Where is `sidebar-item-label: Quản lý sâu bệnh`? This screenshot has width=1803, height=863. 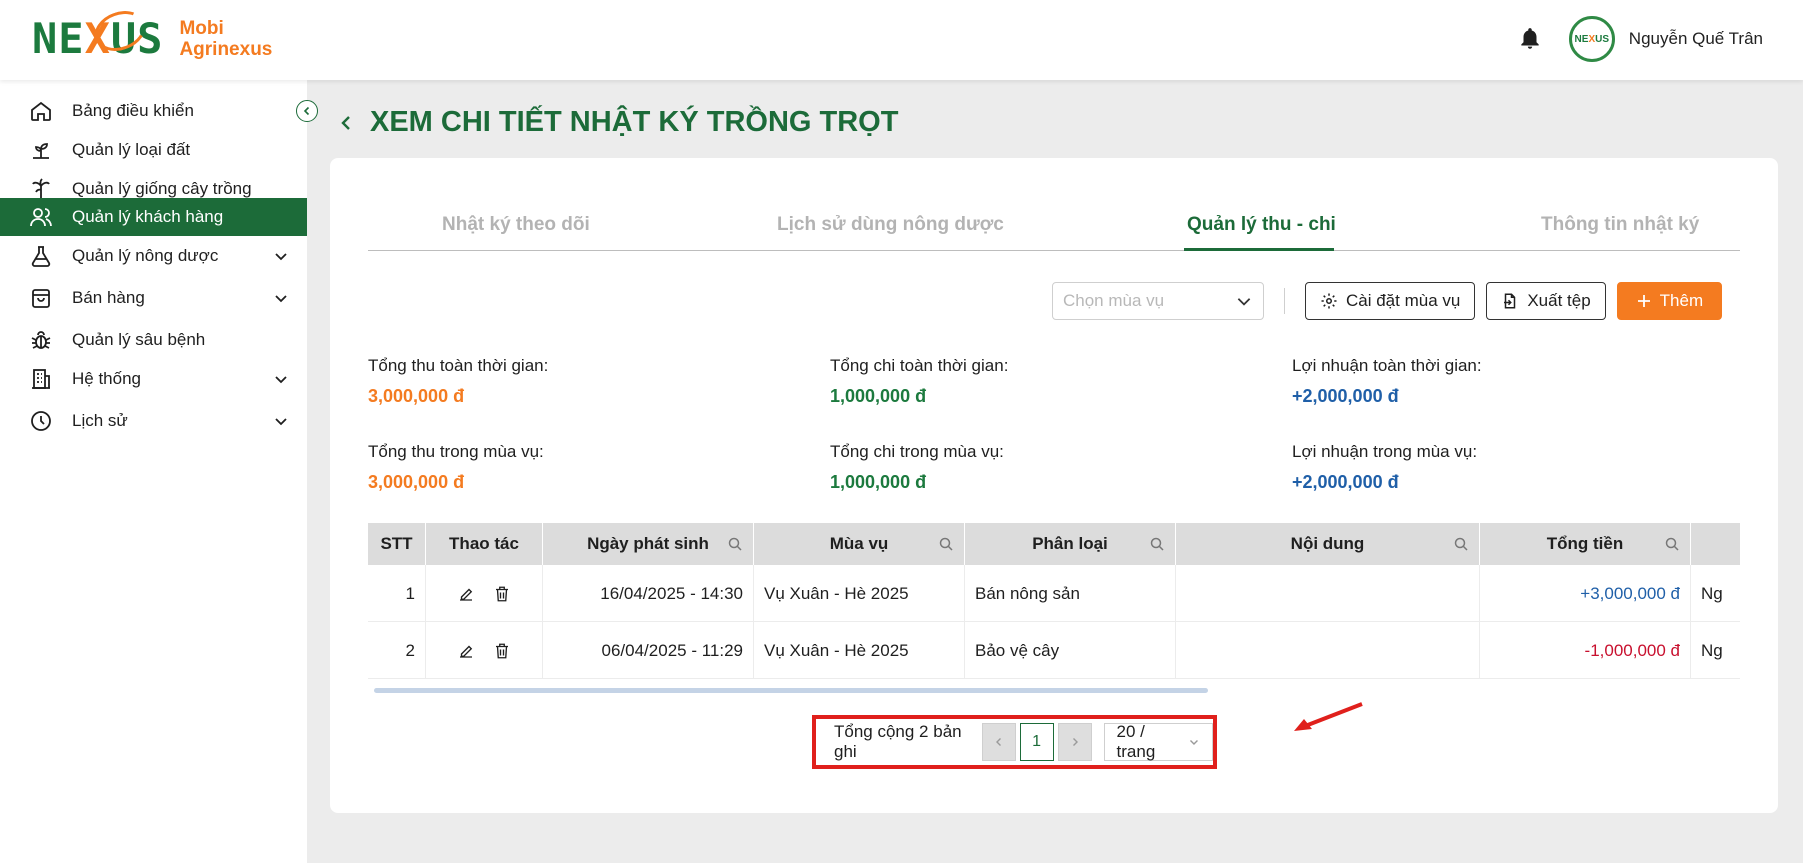 sidebar-item-label: Quản lý sâu bệnh is located at coordinates (139, 339).